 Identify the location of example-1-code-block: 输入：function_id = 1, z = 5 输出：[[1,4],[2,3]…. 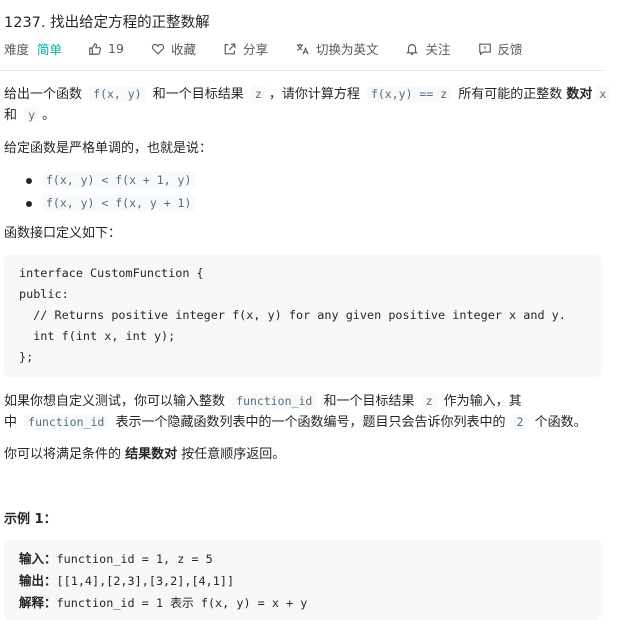
(303, 580).